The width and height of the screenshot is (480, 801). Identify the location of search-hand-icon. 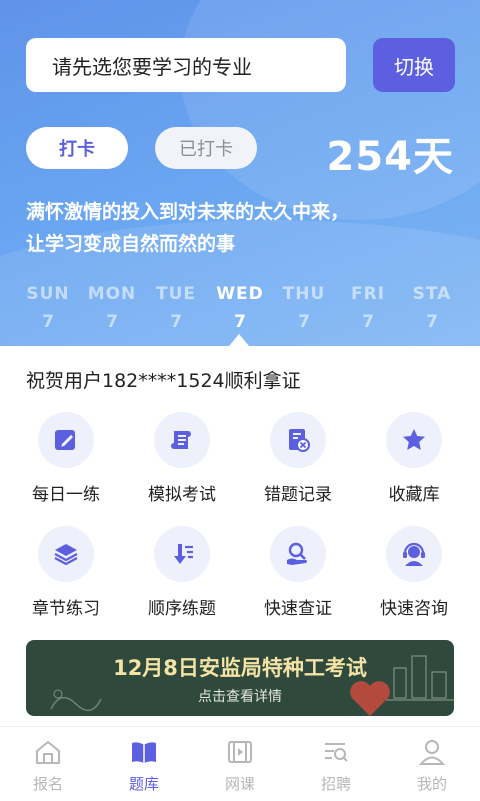
(297, 553).